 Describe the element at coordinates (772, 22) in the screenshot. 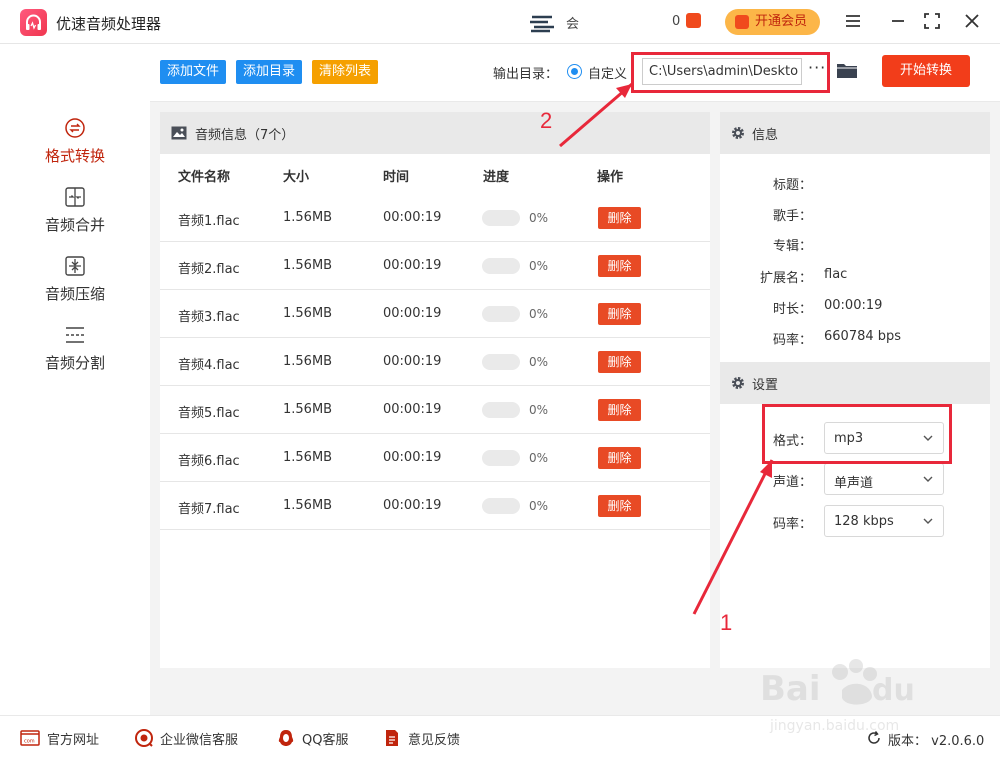

I see `vip-button: 开通会员` at that location.